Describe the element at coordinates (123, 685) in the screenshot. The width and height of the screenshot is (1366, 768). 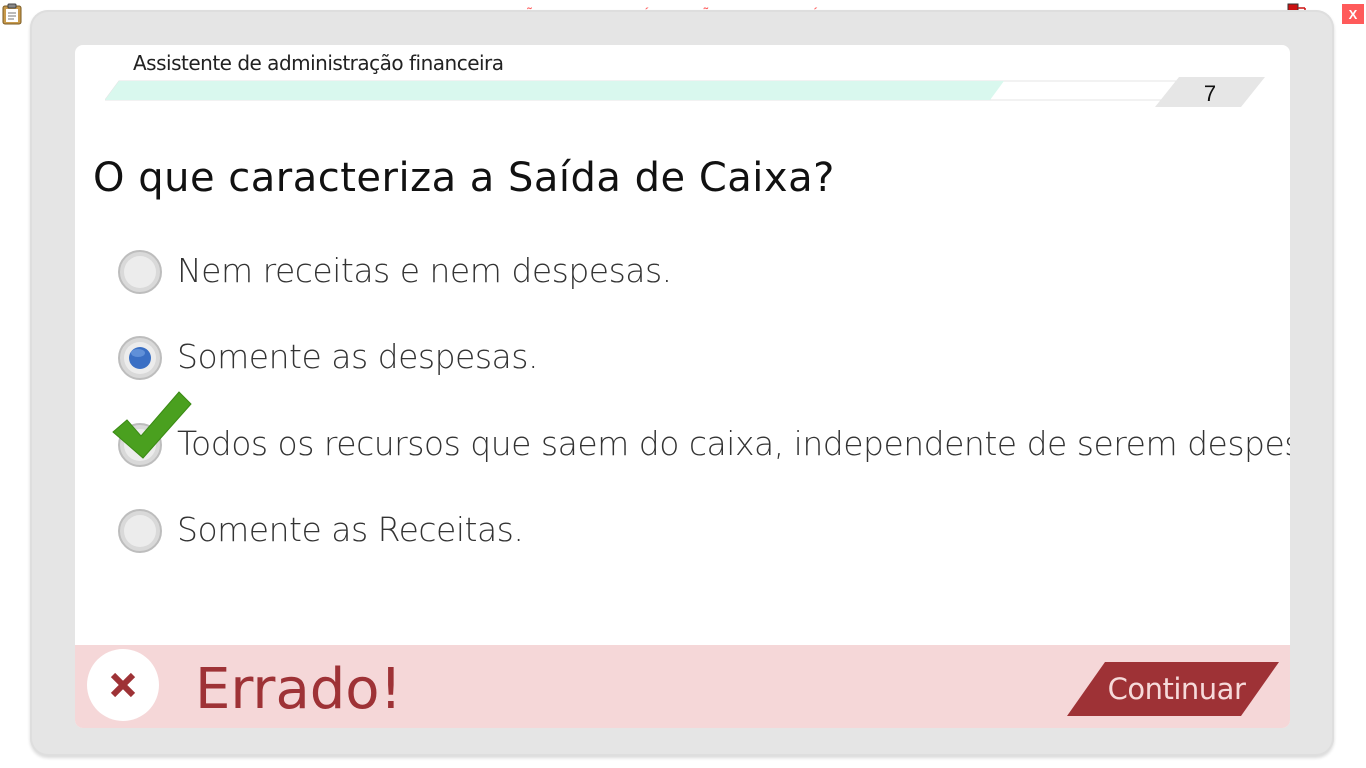
I see `wrong-icon` at that location.